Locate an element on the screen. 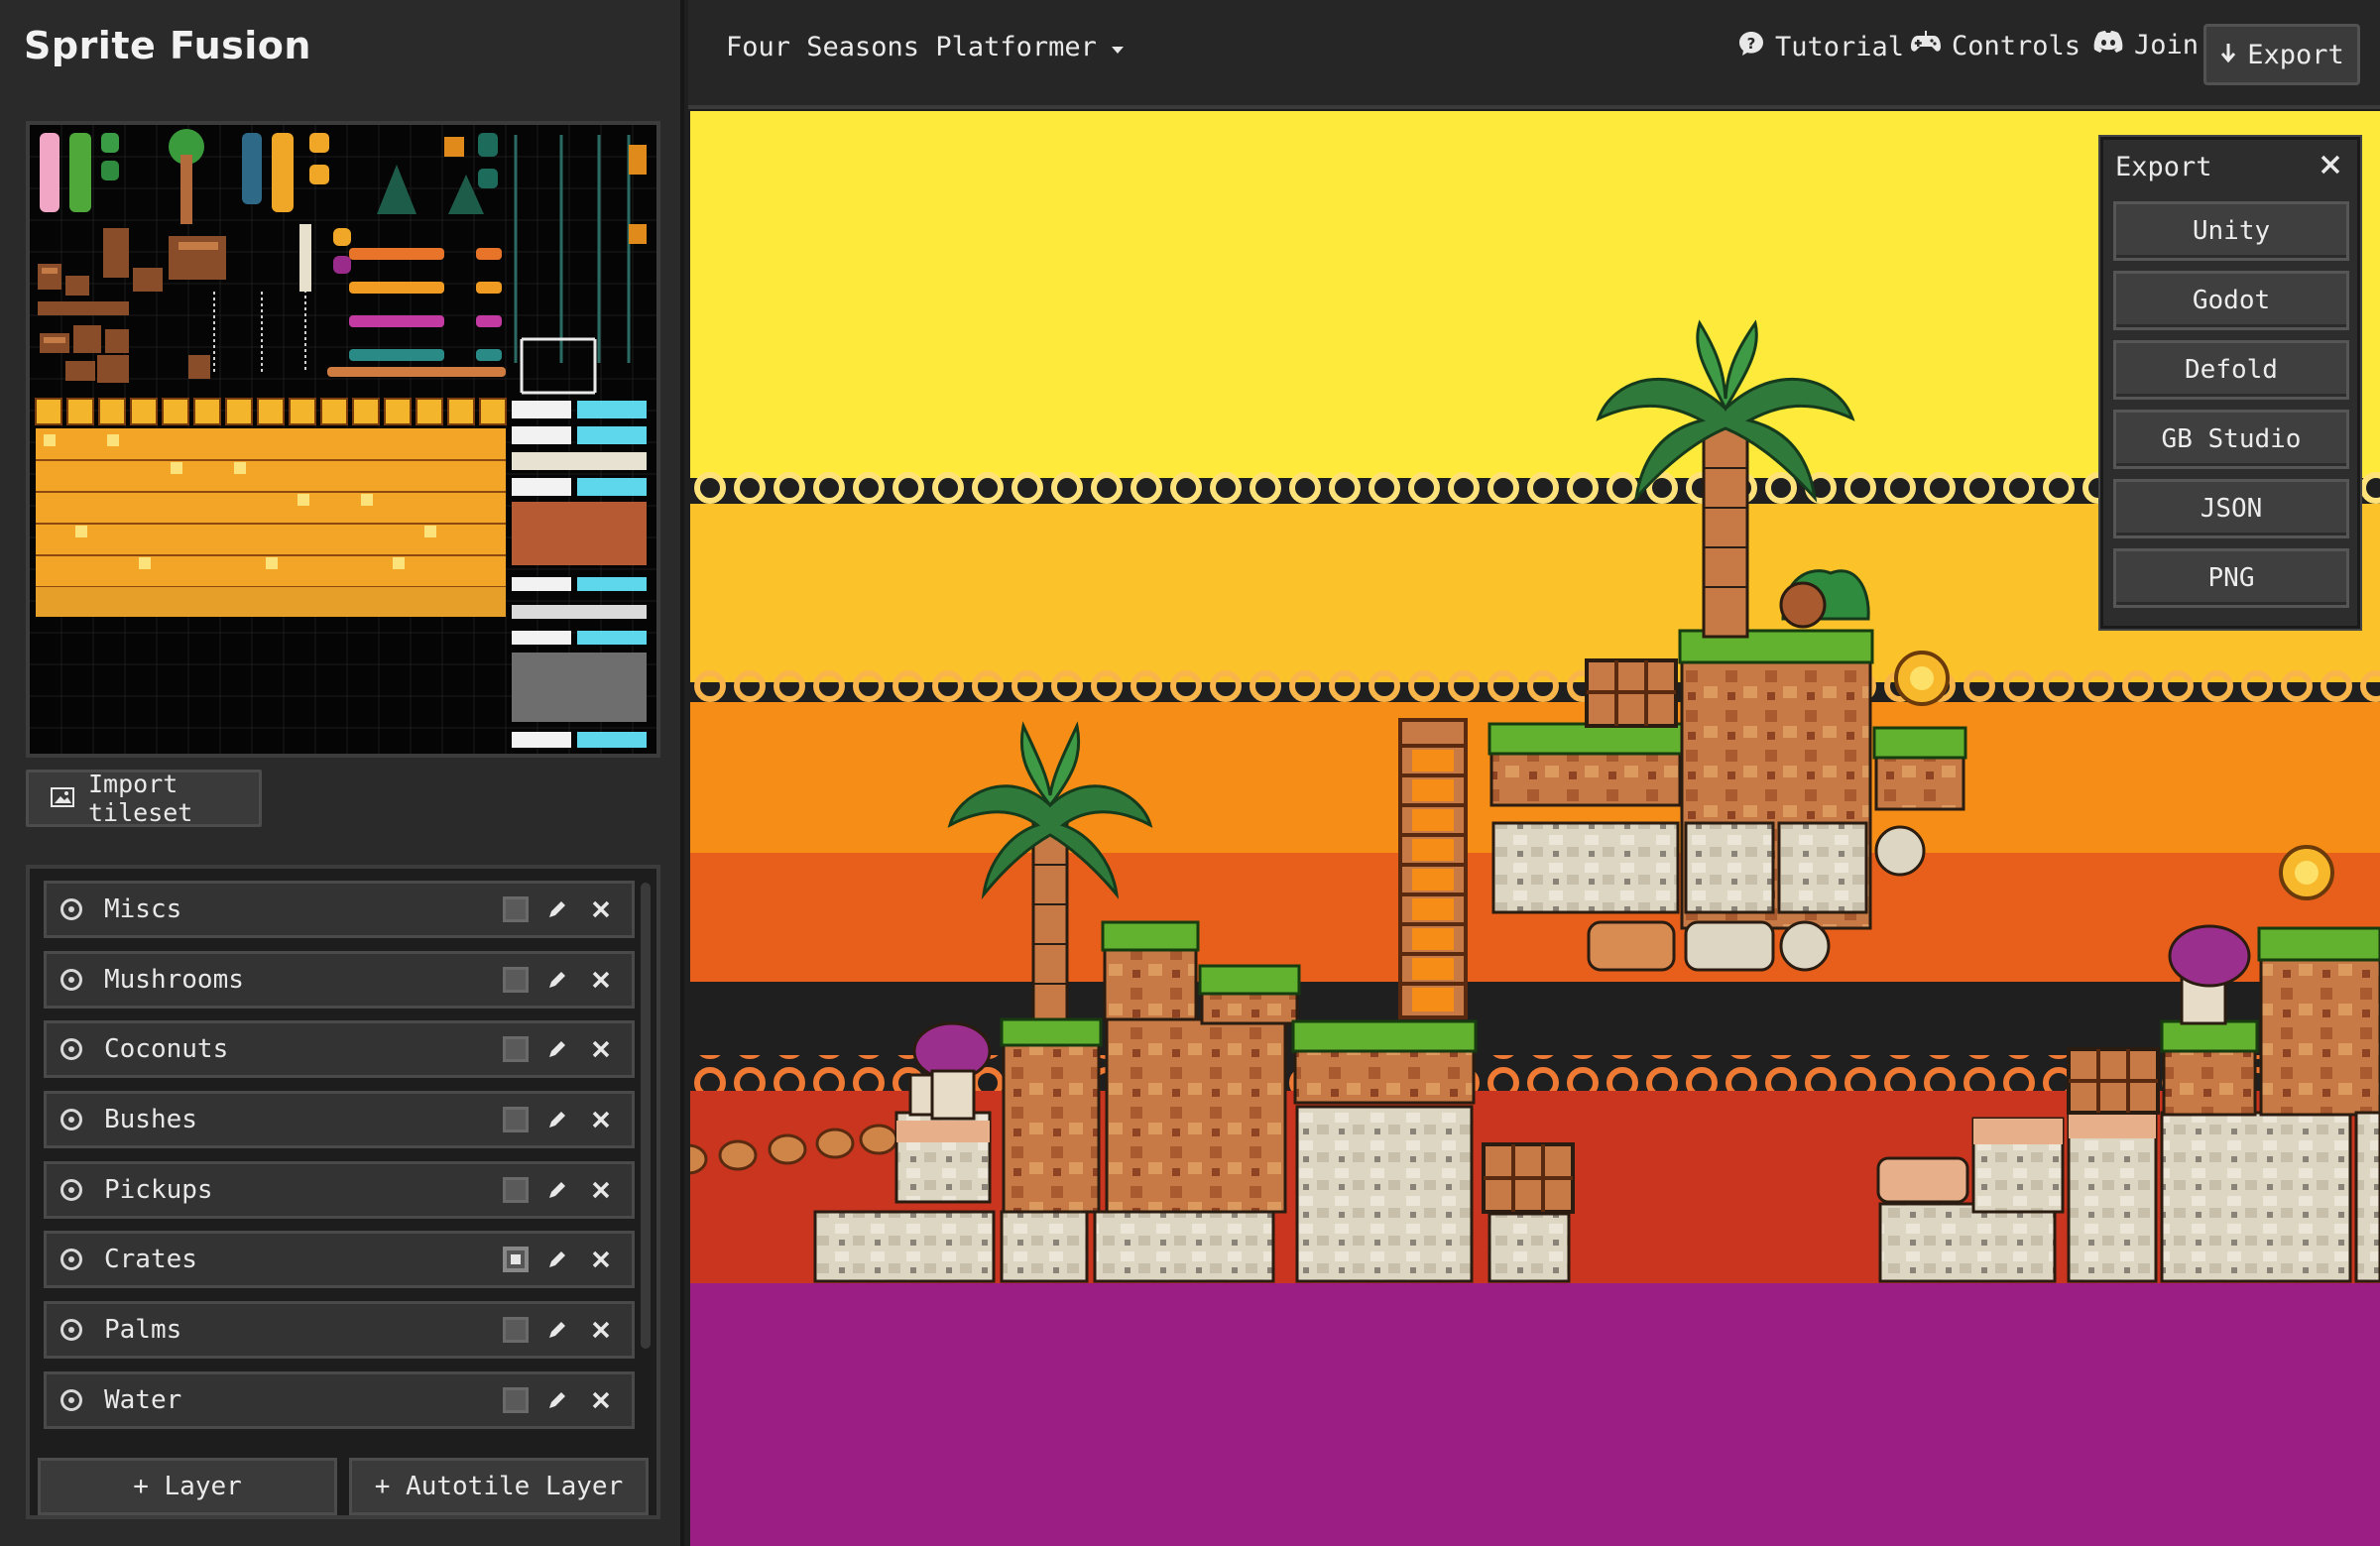 This screenshot has width=2380, height=1546. layer-name: Miscs is located at coordinates (143, 909).